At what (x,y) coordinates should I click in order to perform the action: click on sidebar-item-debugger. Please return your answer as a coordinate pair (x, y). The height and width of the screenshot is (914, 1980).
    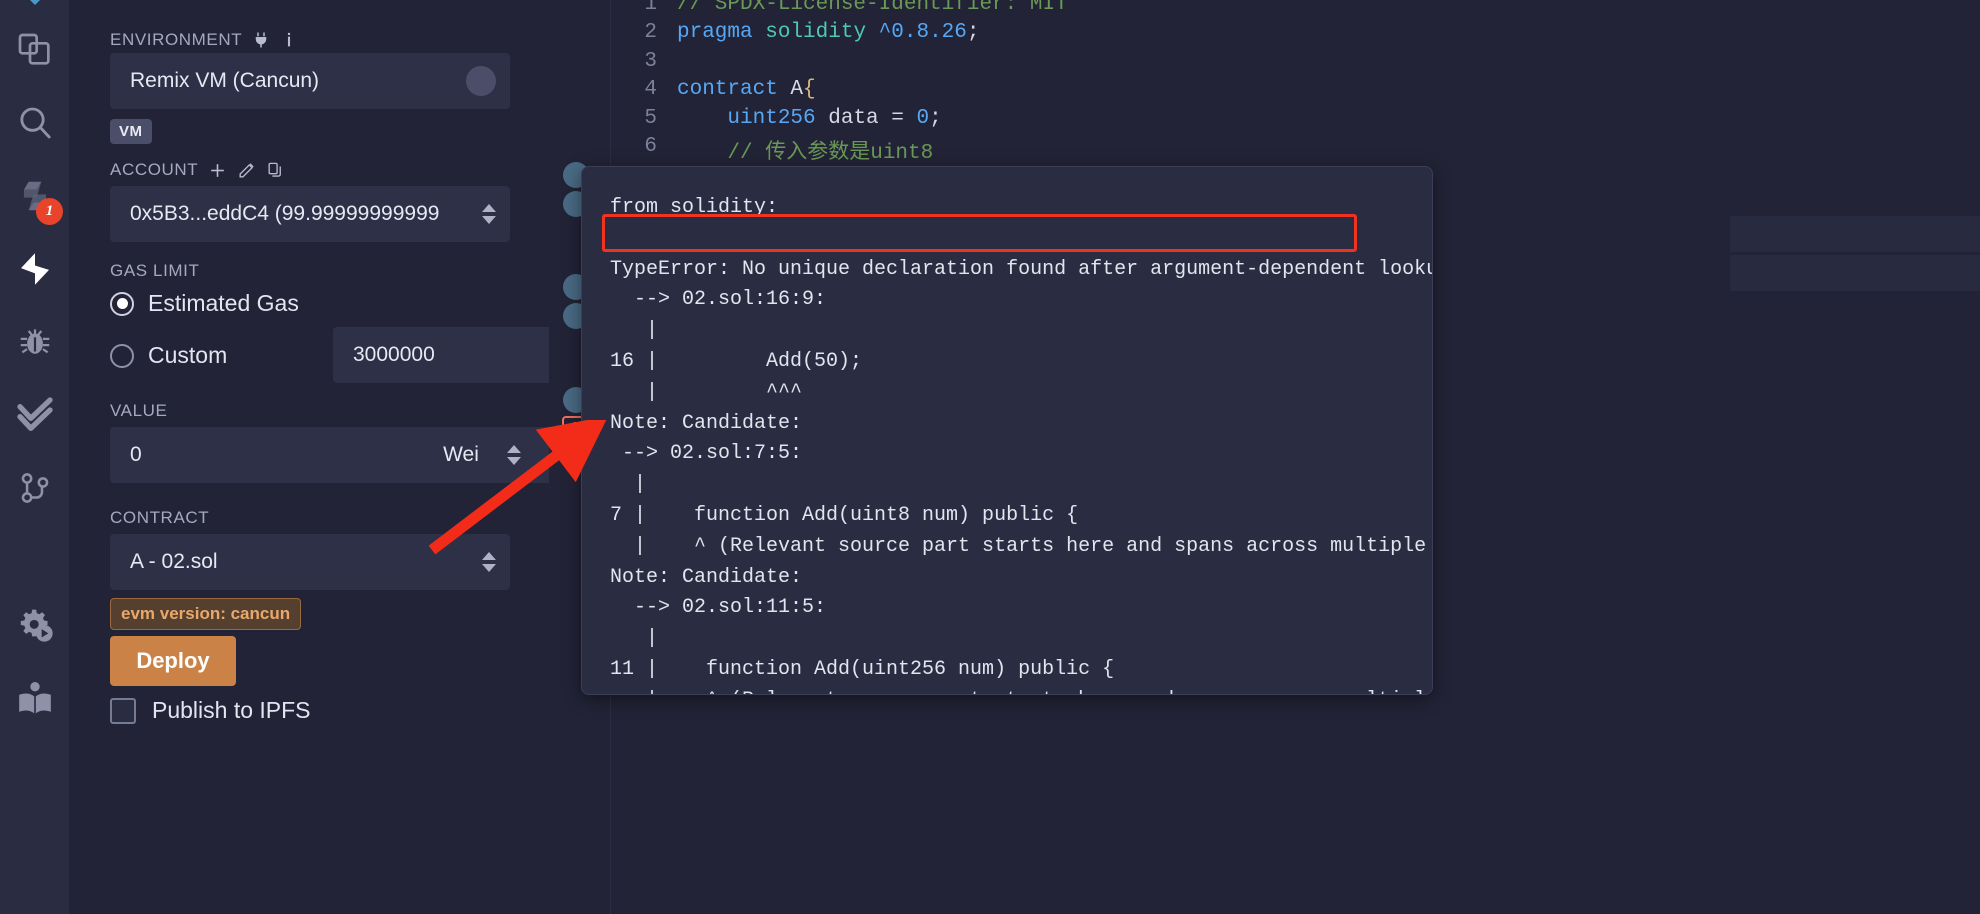
    Looking at the image, I should click on (34, 342).